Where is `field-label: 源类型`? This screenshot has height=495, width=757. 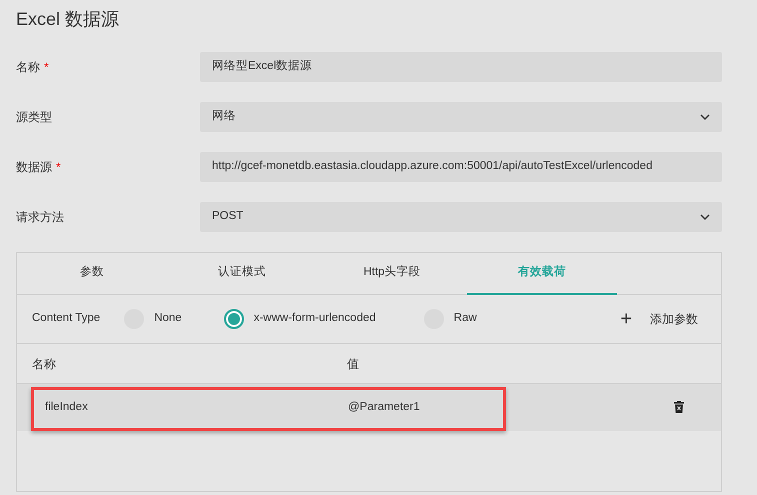 field-label: 源类型 is located at coordinates (34, 117).